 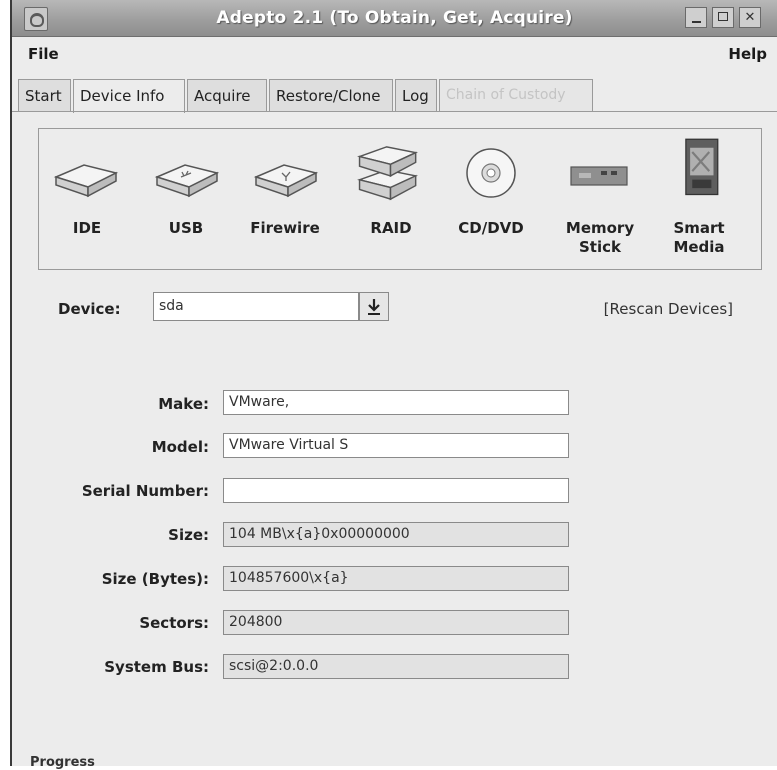 What do you see at coordinates (285, 228) in the screenshot?
I see `device-firewire-label: Firewire` at bounding box center [285, 228].